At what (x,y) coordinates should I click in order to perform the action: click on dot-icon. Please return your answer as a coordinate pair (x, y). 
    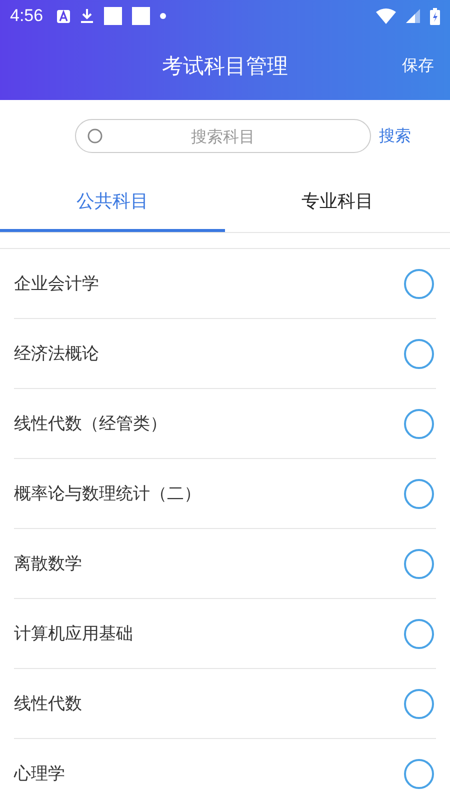
    Looking at the image, I should click on (163, 16).